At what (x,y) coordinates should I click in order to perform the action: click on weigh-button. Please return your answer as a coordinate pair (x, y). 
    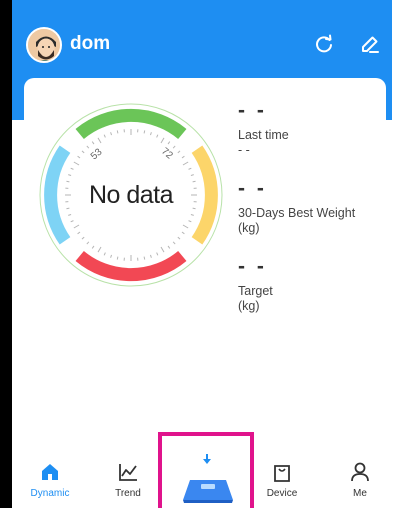
    Looking at the image, I should click on (206, 470).